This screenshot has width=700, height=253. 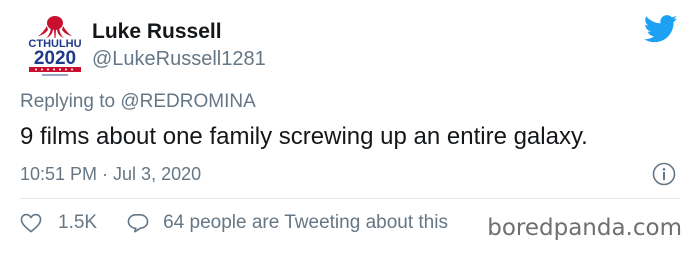 I want to click on conversation-link: 64 people are Tweeting about this, so click(x=305, y=223).